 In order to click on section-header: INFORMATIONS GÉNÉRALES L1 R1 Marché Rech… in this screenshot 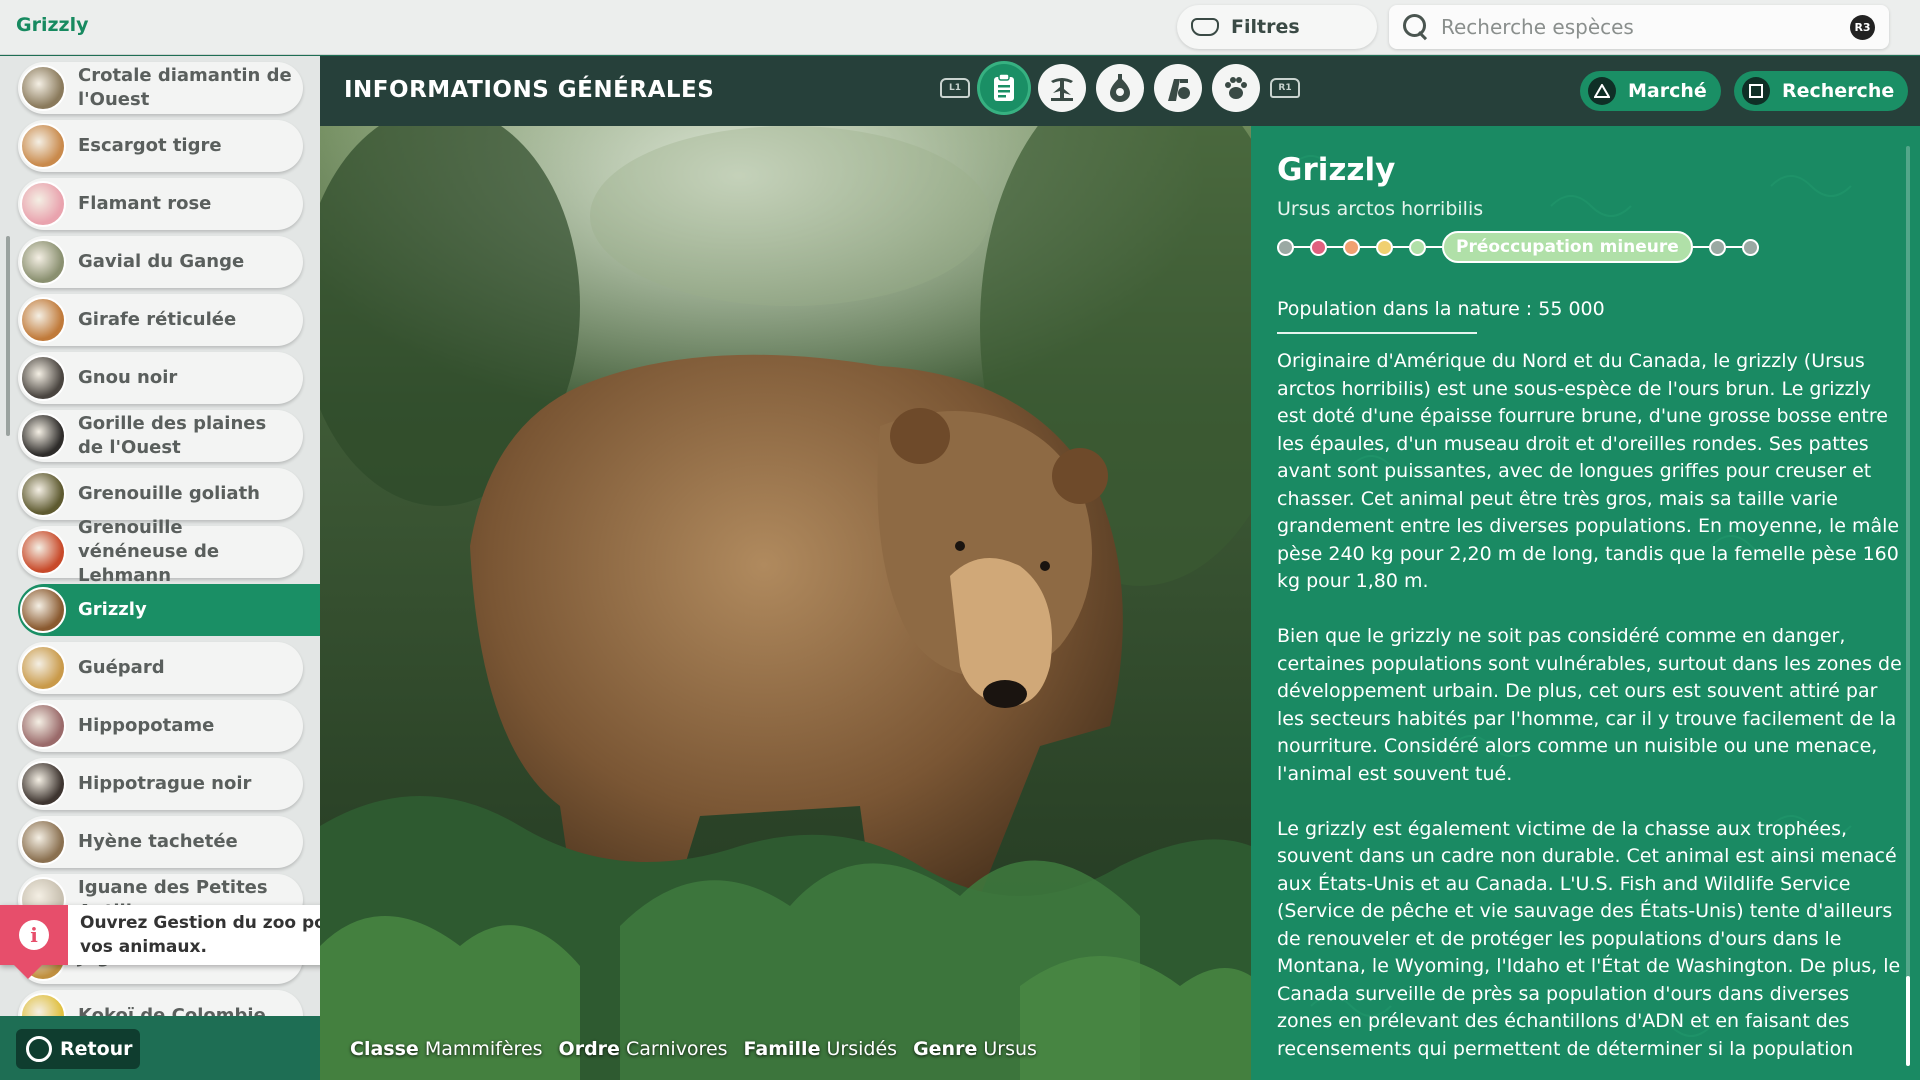, I will do `click(1120, 91)`.